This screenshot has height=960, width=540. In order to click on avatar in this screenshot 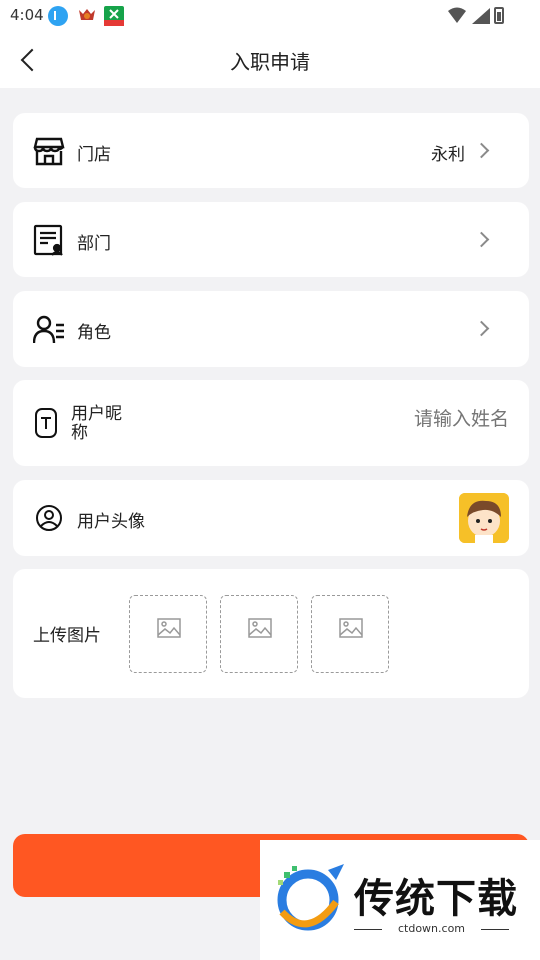, I will do `click(484, 518)`.